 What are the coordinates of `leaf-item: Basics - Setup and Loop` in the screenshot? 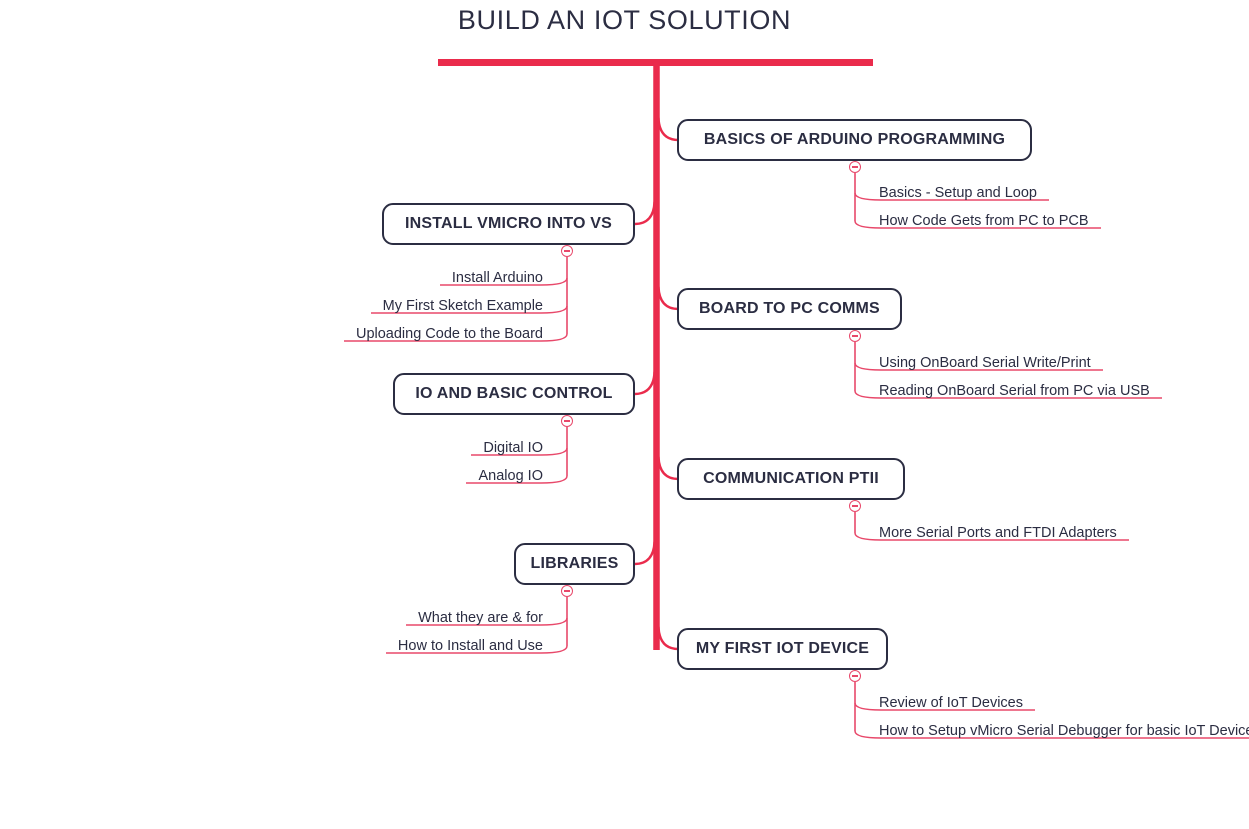 It's located at (958, 193).